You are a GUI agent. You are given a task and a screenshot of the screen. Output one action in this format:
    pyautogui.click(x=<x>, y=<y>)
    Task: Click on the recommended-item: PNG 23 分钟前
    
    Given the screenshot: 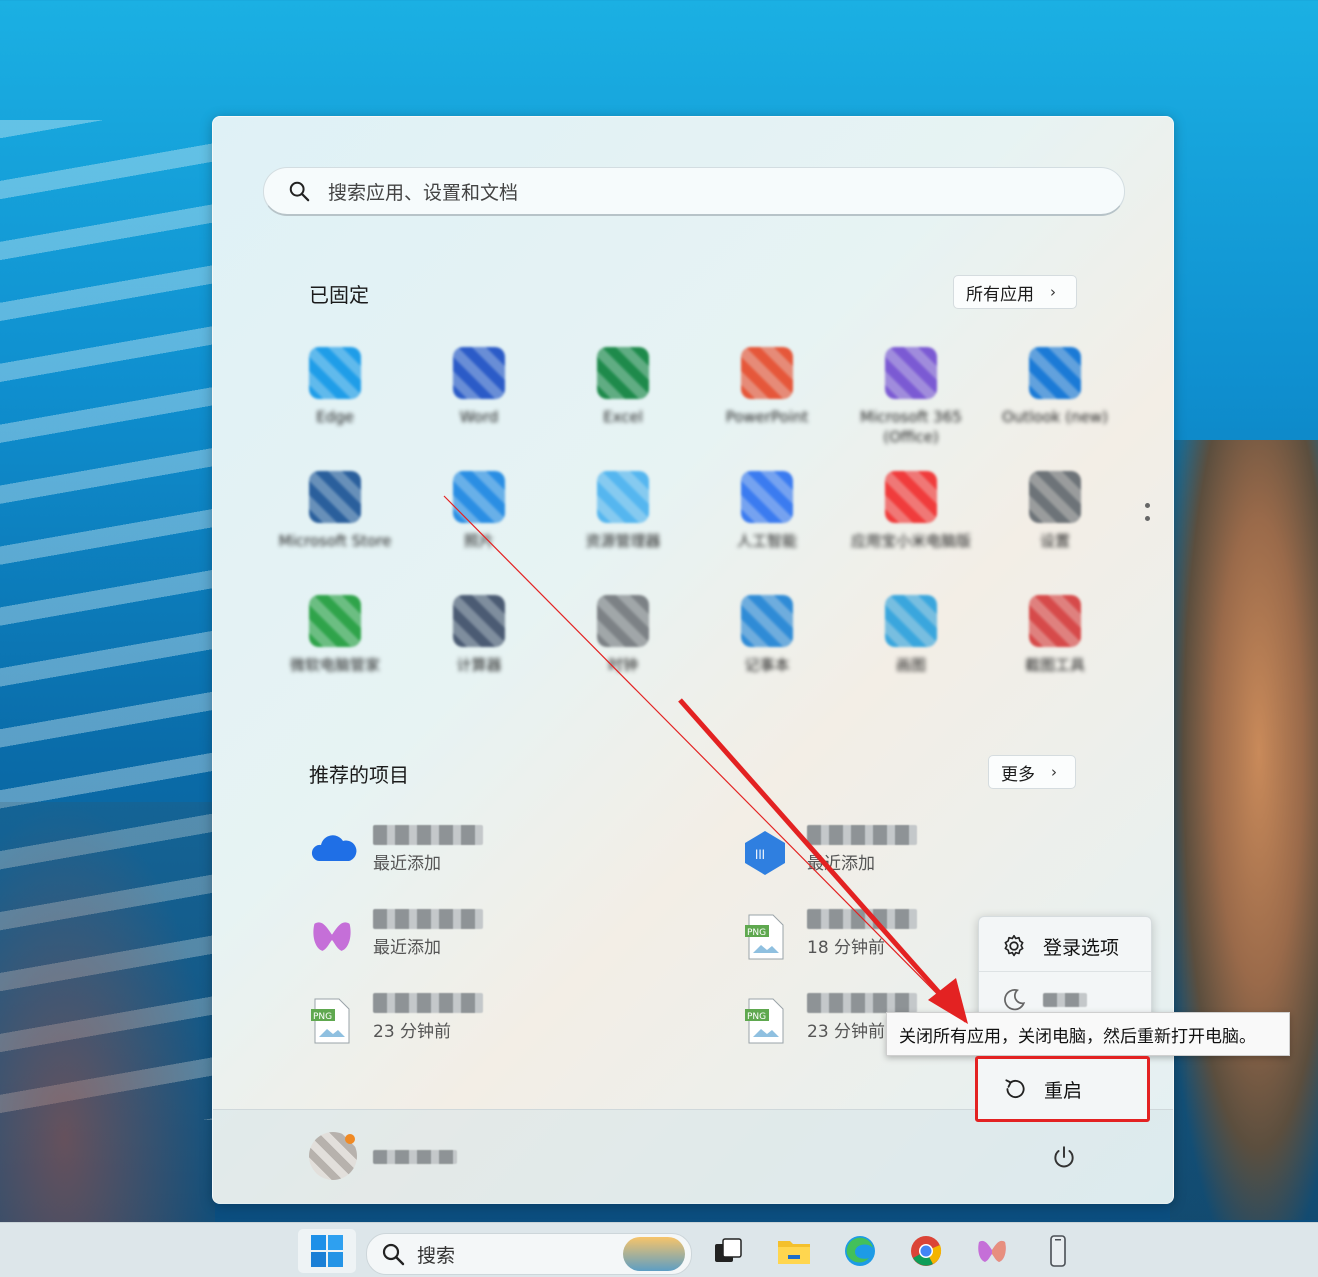 What is the action you would take?
    pyautogui.click(x=499, y=1021)
    